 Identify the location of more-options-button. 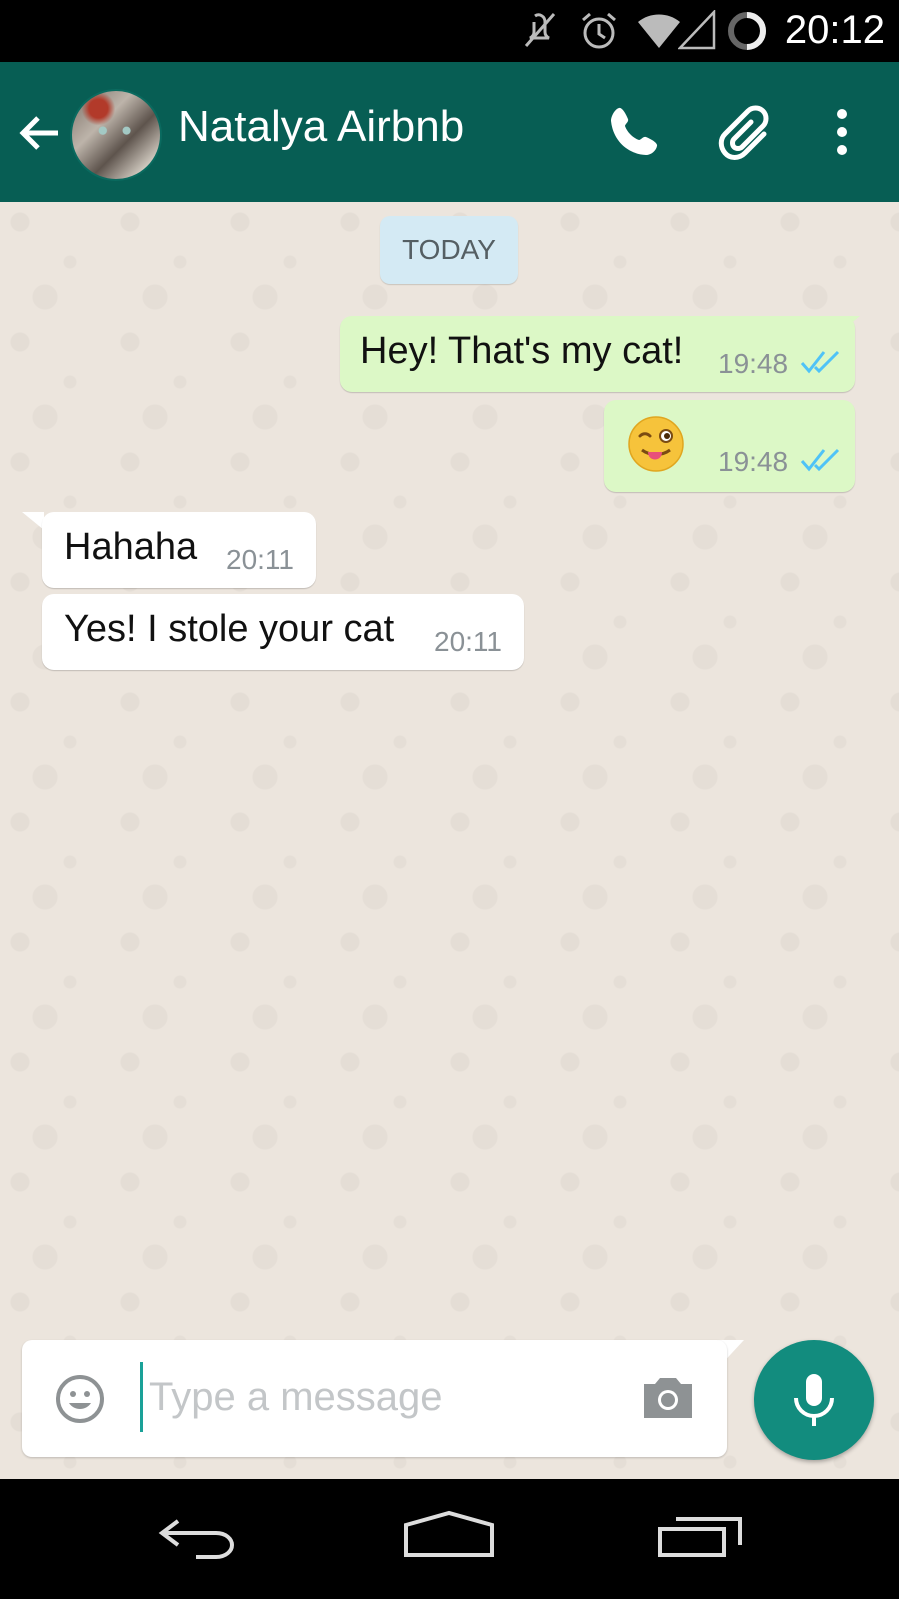
(842, 132).